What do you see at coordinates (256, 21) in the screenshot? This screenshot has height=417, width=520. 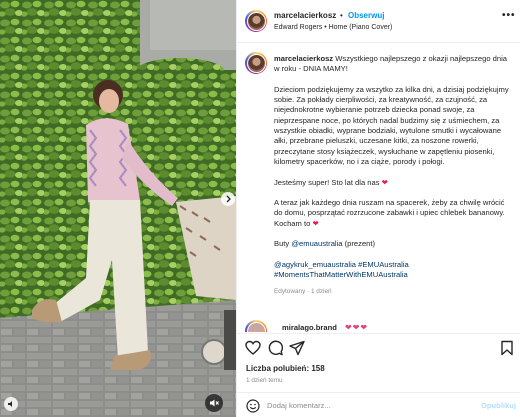 I see `avatar` at bounding box center [256, 21].